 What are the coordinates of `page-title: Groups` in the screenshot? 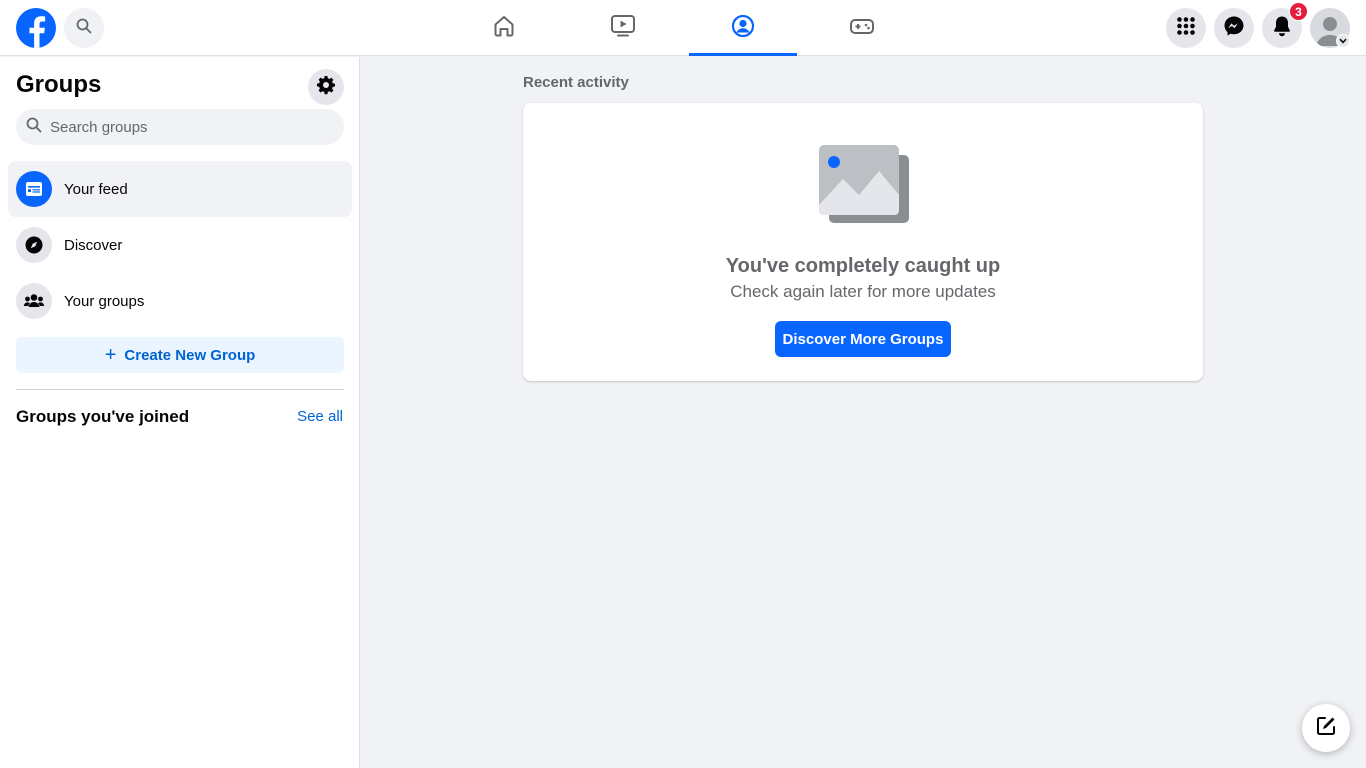 It's located at (59, 84).